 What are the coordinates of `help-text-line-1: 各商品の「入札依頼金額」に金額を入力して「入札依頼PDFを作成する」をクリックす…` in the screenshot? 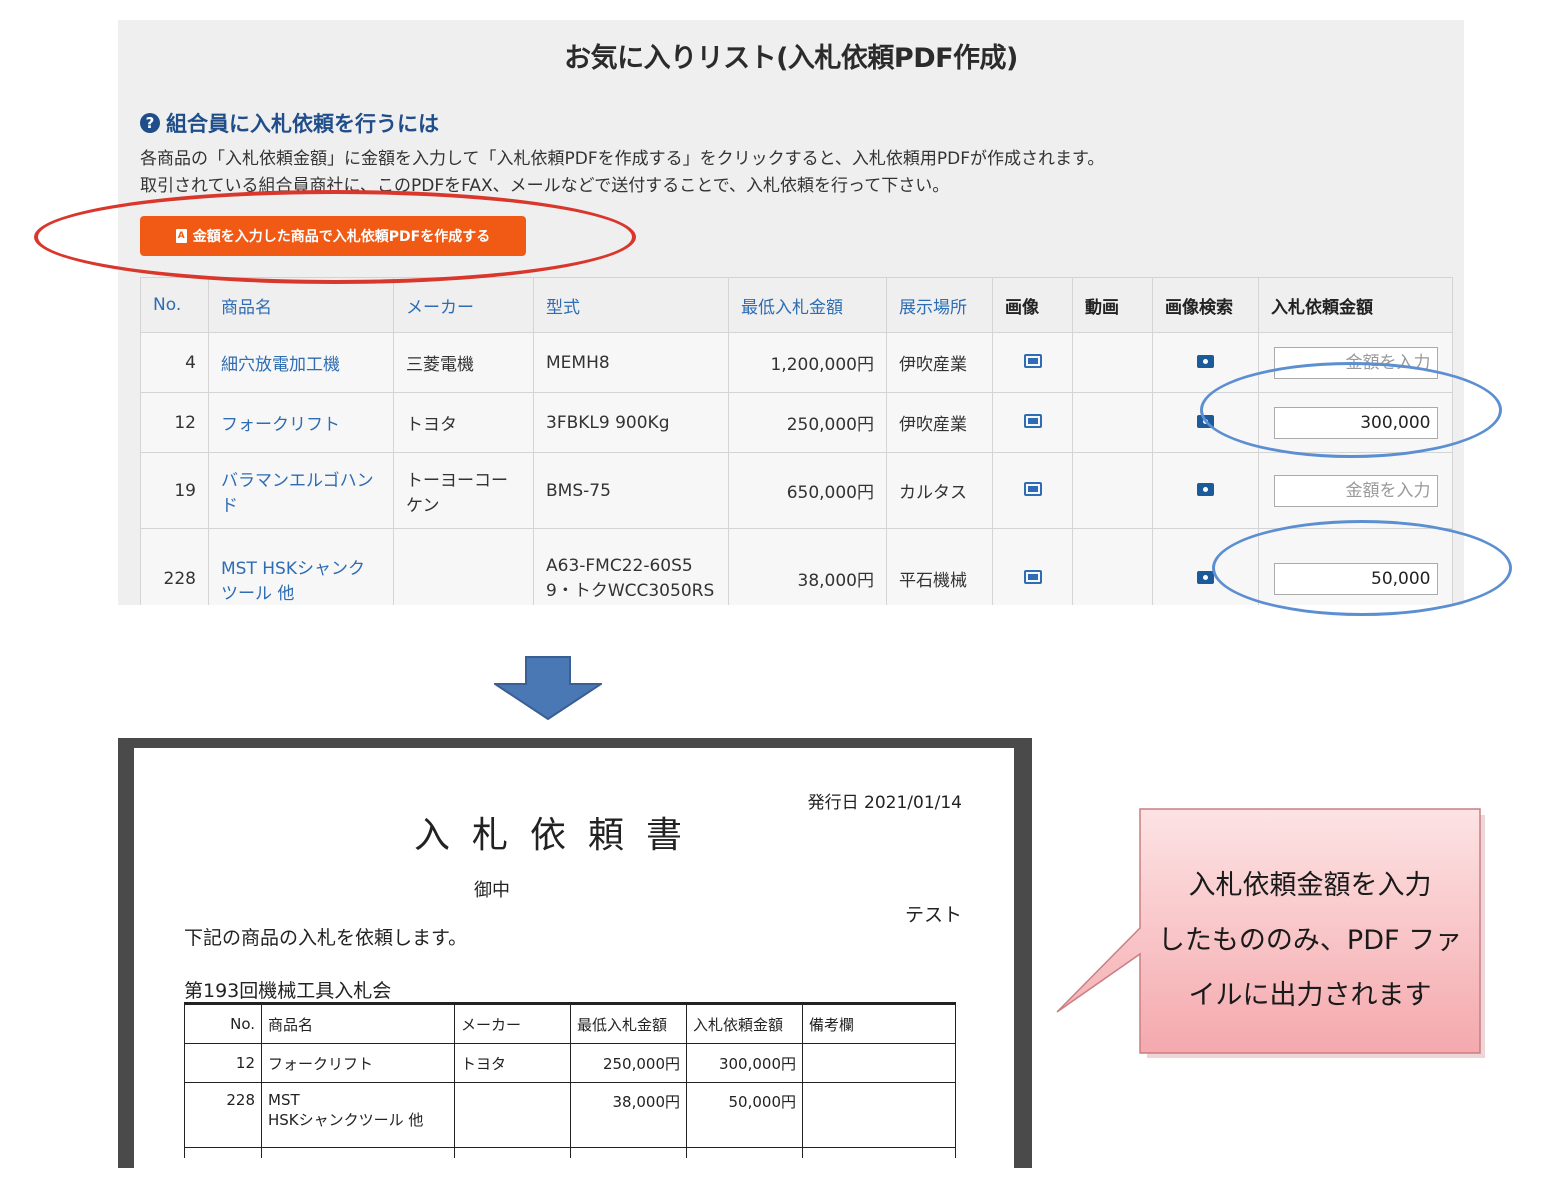 It's located at (622, 159).